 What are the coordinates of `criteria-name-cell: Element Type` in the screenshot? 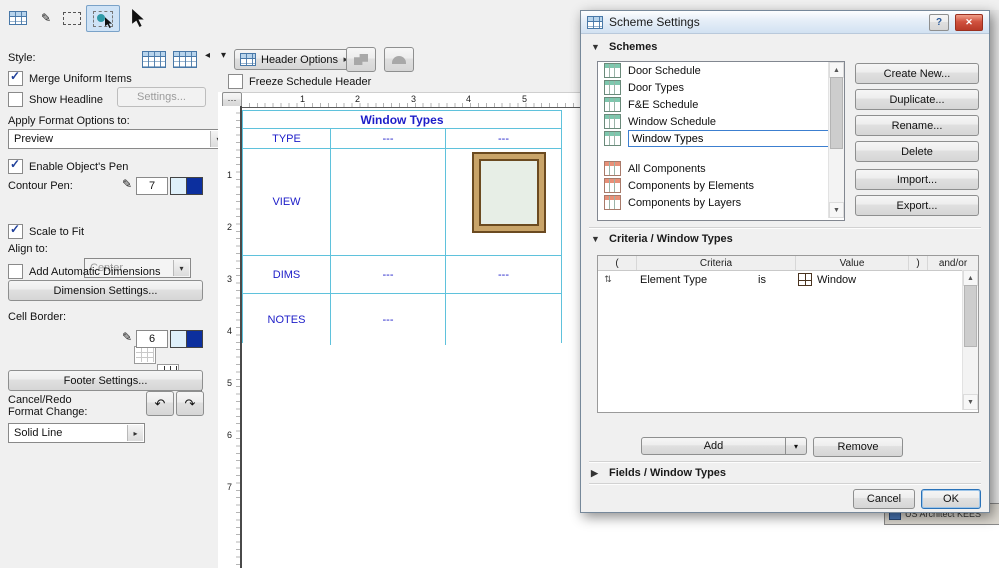 It's located at (697, 280).